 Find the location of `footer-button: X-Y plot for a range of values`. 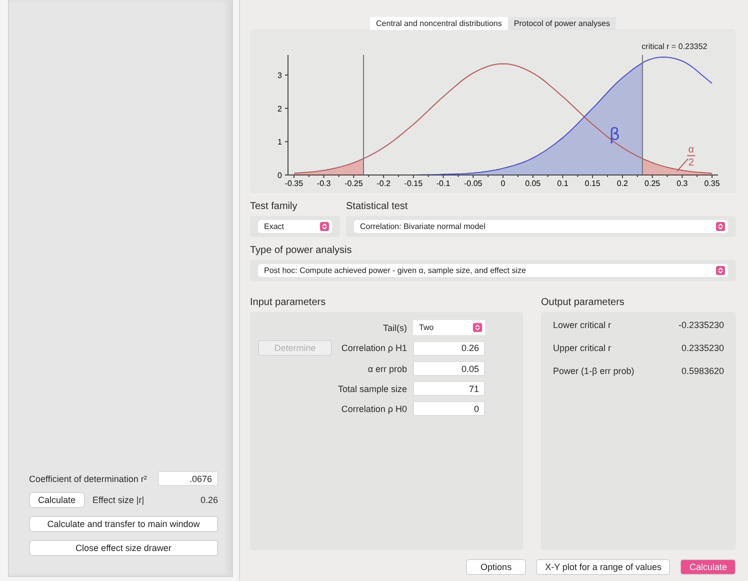

footer-button: X-Y plot for a range of values is located at coordinates (603, 567).